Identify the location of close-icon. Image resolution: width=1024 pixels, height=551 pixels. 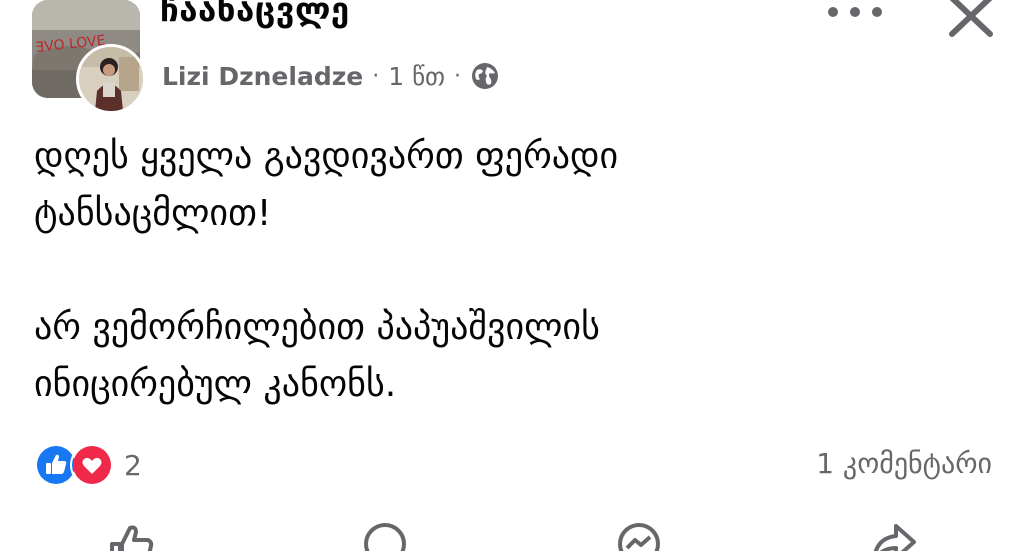
(971, 19).